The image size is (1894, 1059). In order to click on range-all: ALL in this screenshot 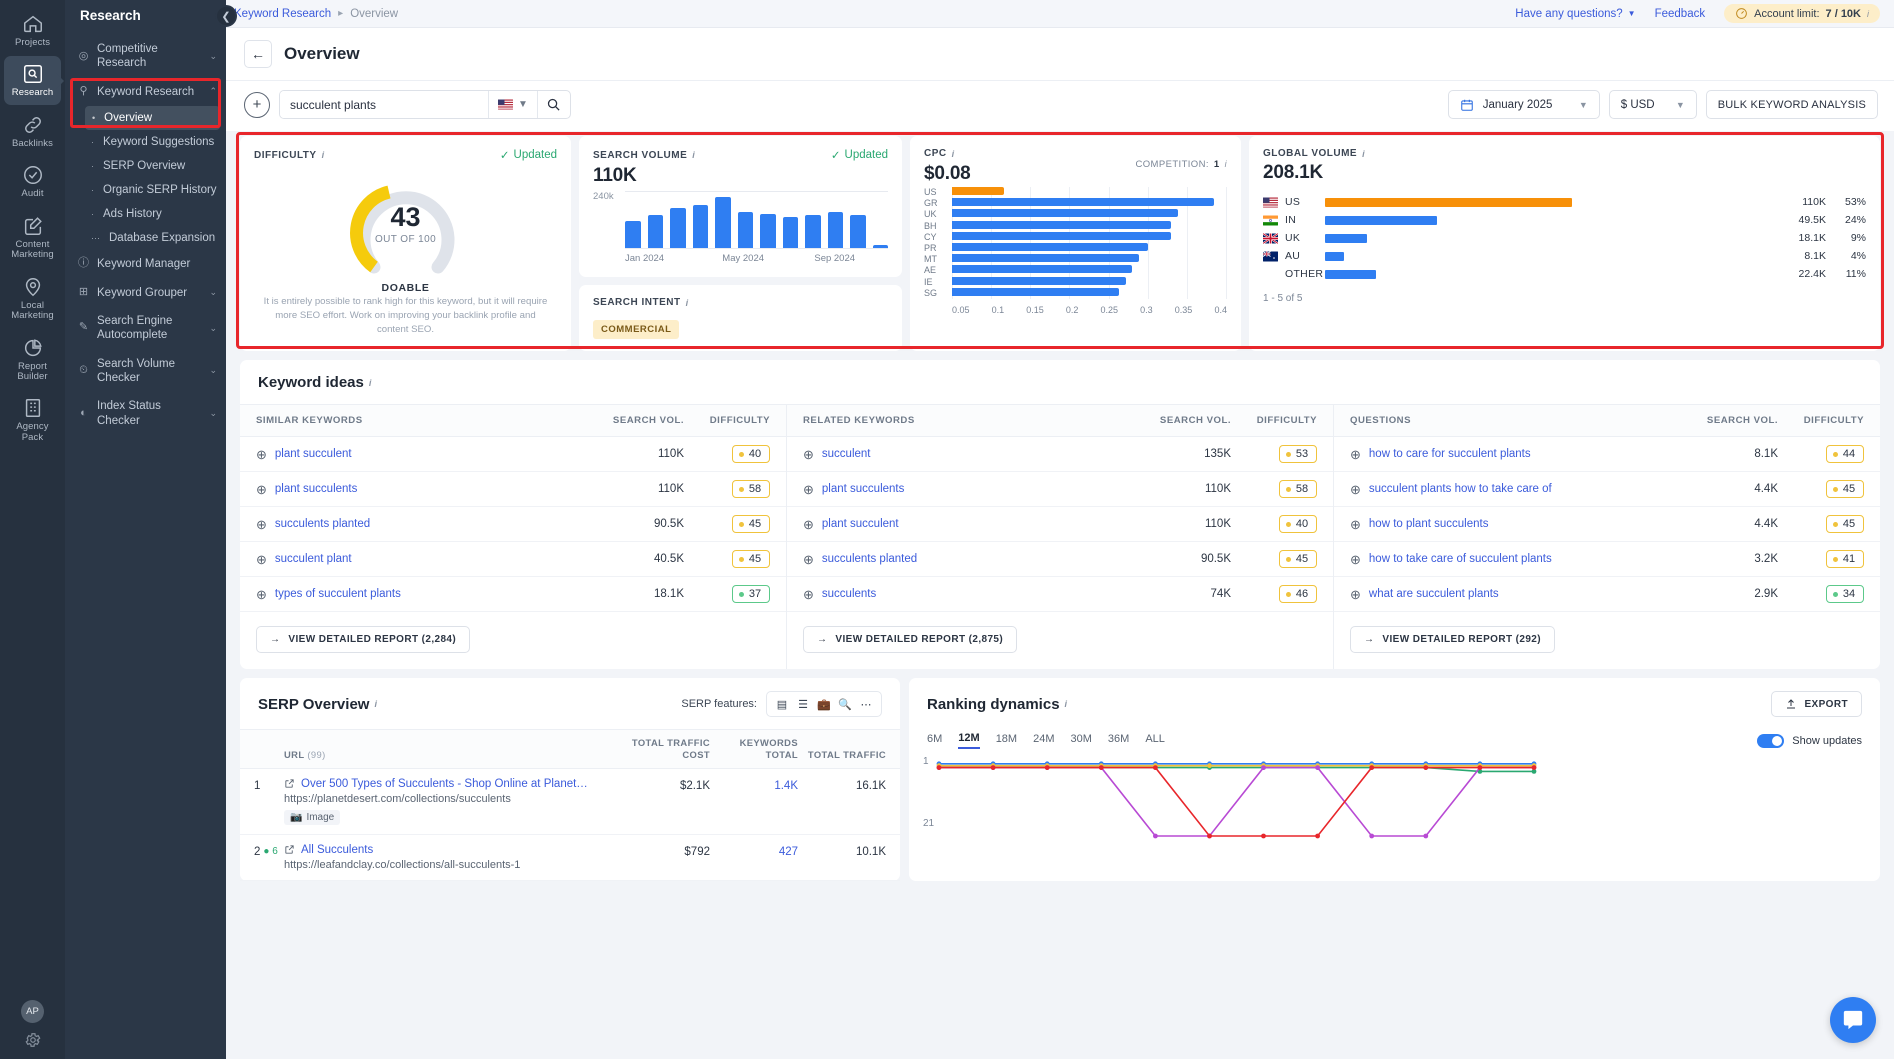, I will do `click(1155, 740)`.